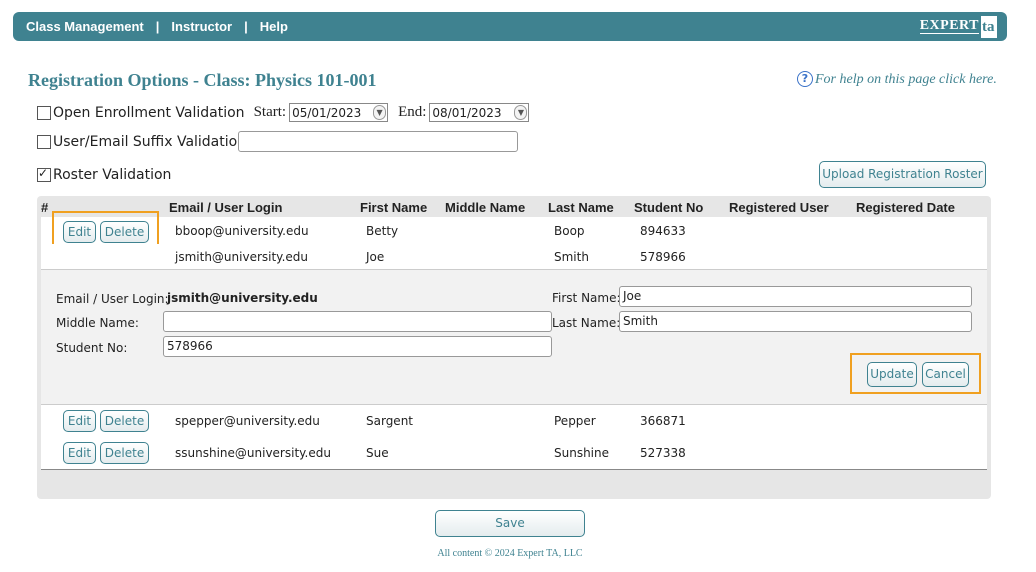  What do you see at coordinates (270, 112) in the screenshot?
I see `start-date-label: Start:` at bounding box center [270, 112].